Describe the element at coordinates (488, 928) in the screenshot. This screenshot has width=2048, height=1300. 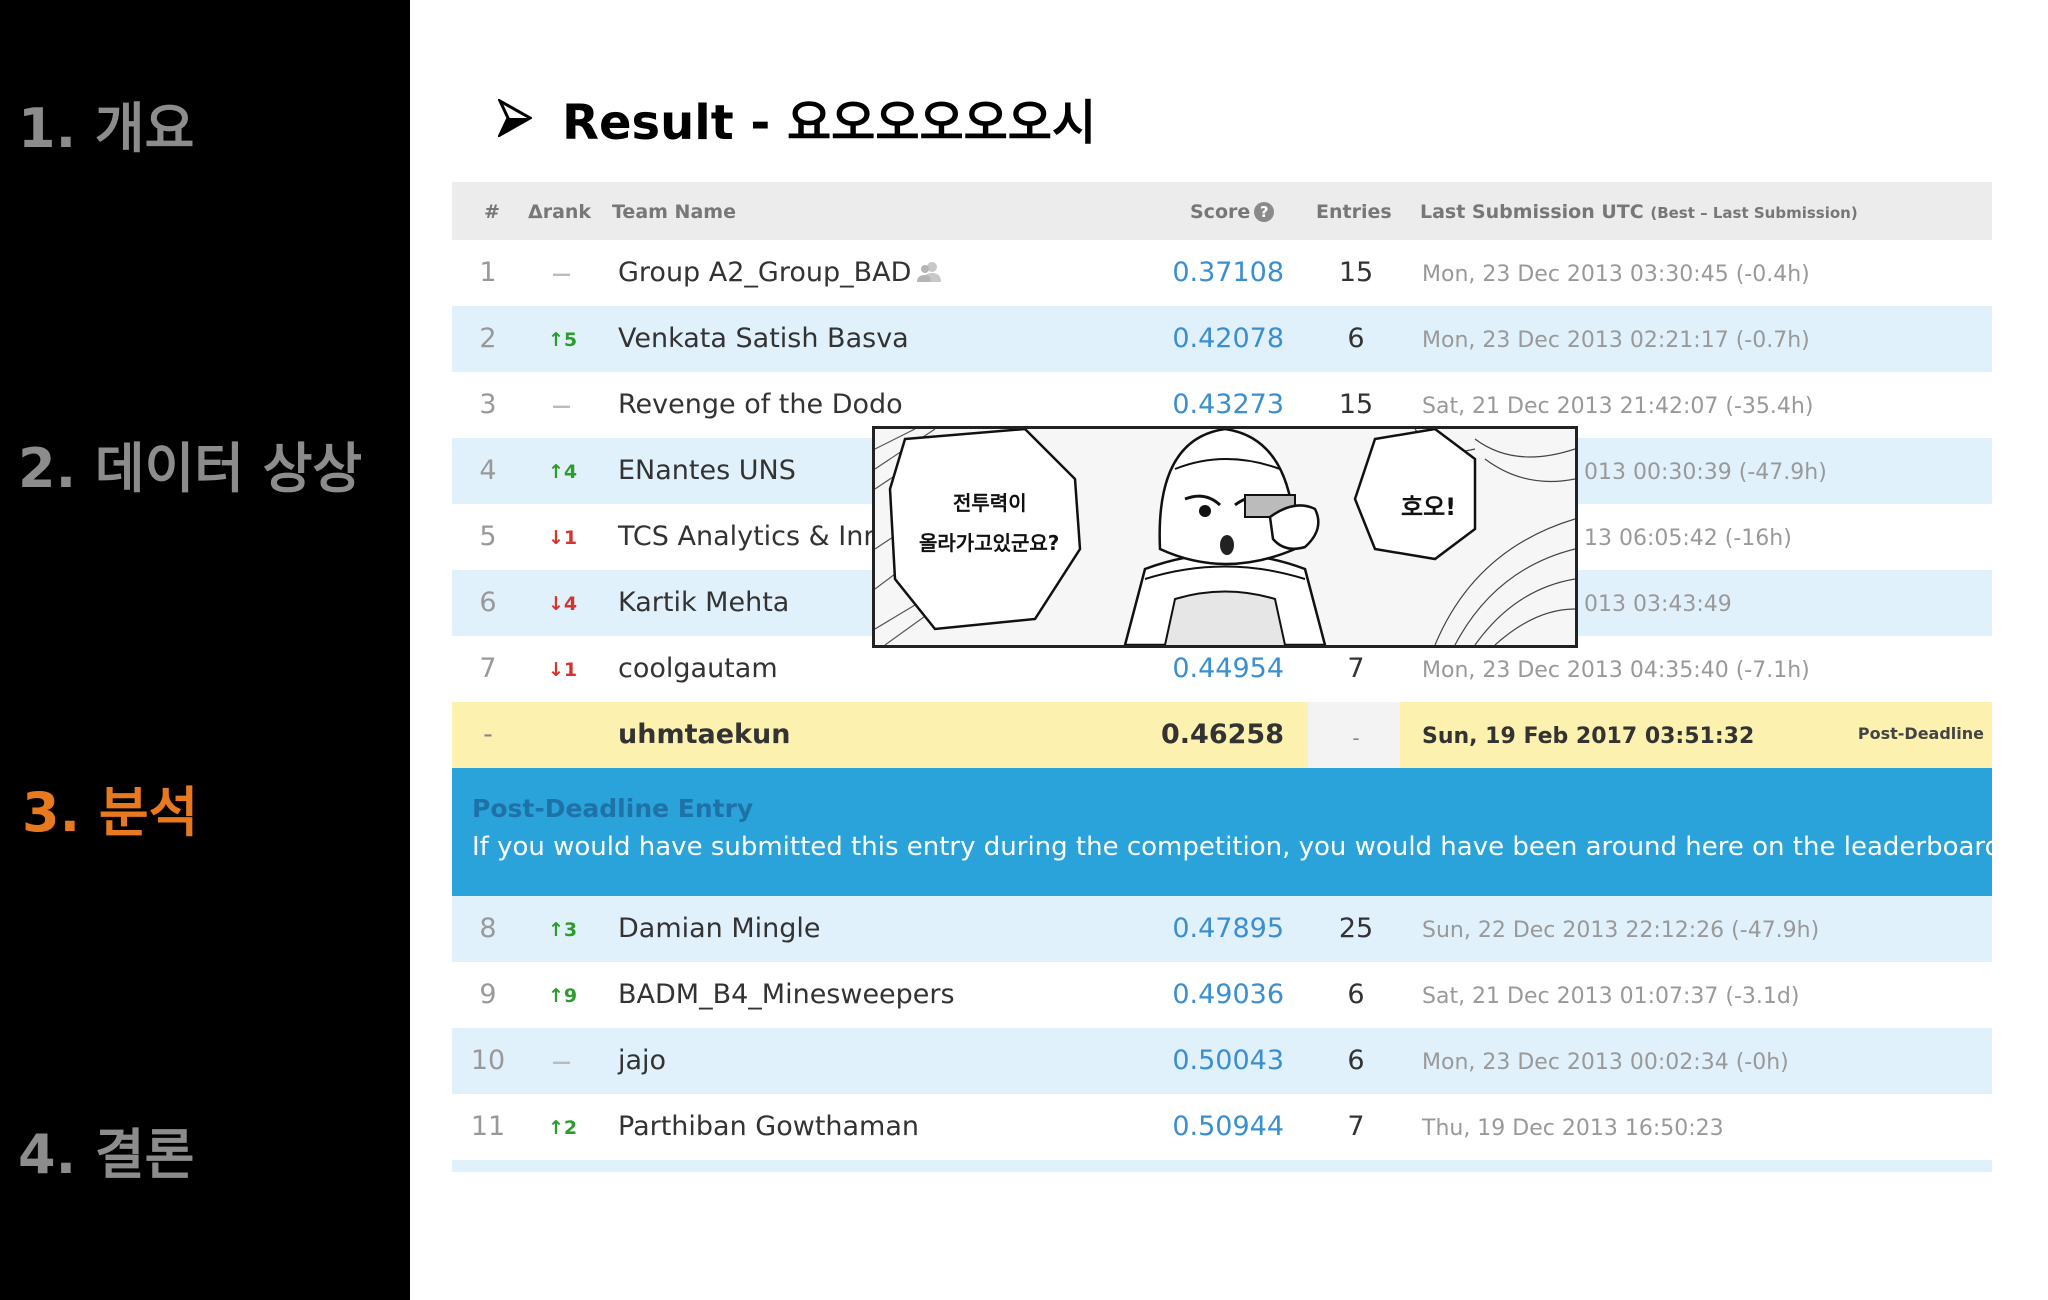
I see `rank-cell: 8` at that location.